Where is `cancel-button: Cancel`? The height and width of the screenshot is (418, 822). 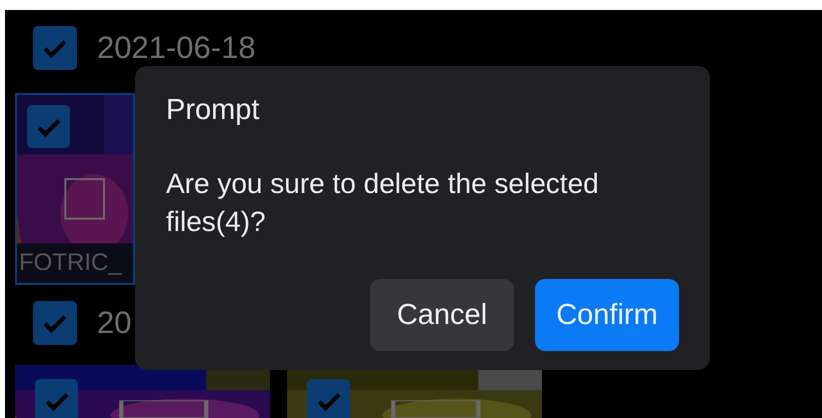
cancel-button: Cancel is located at coordinates (442, 315).